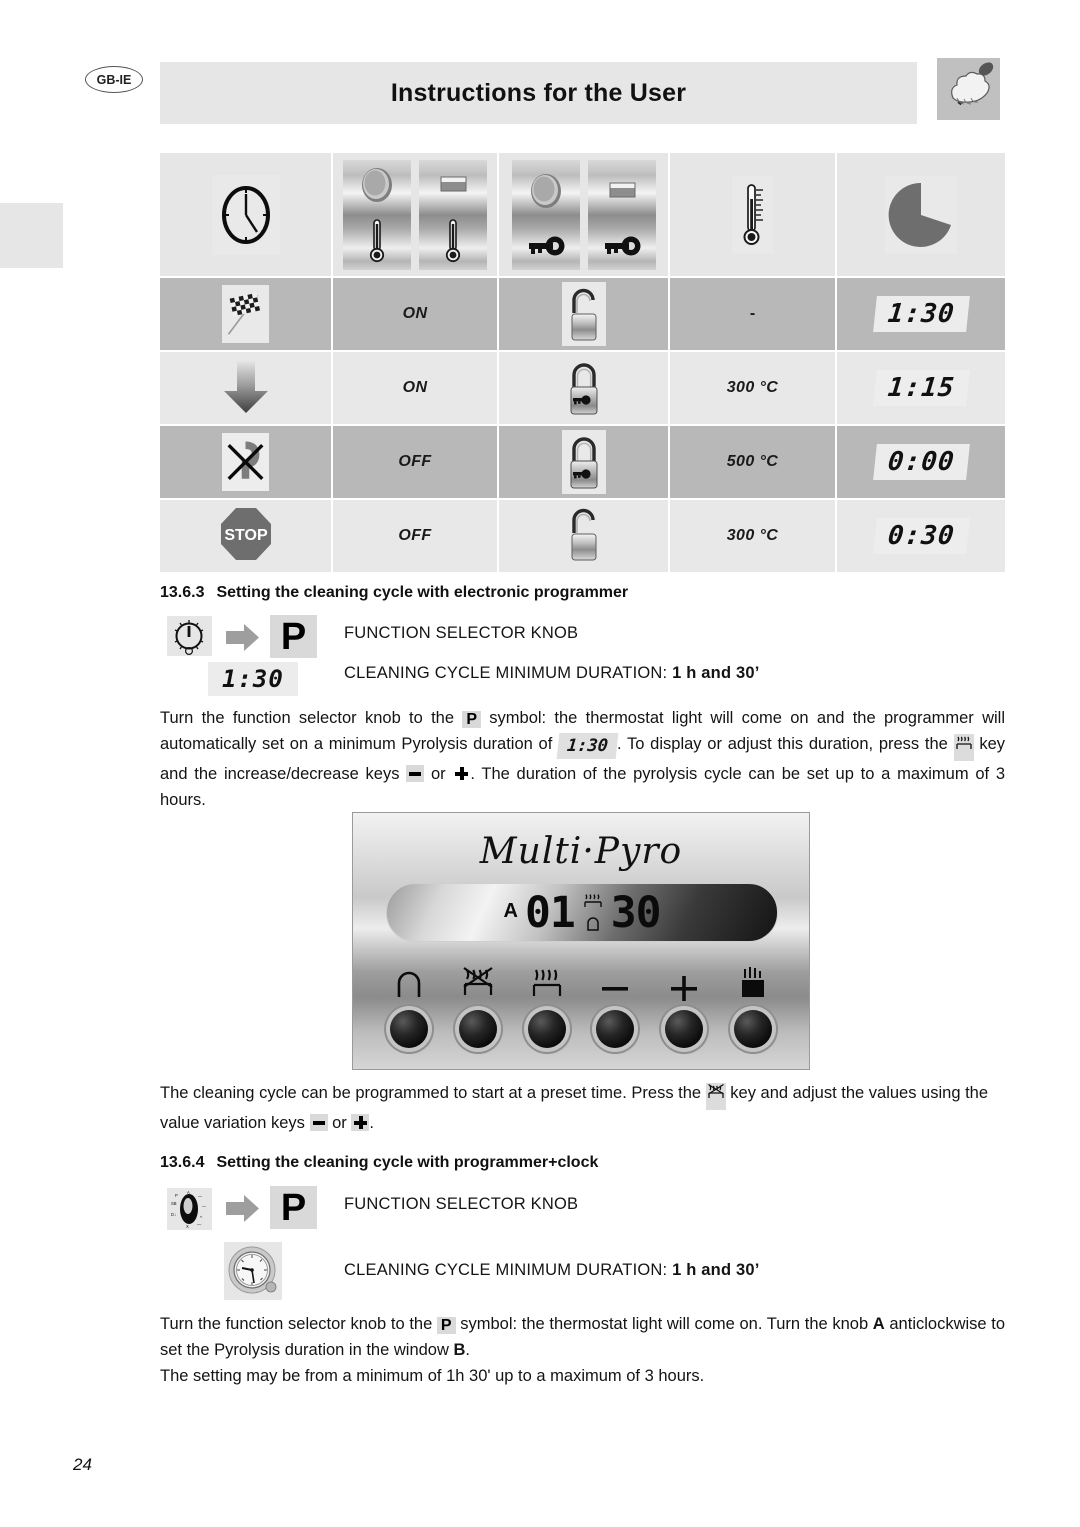 This screenshot has height=1527, width=1080. I want to click on pyrolysis-key, so click(477, 1004).